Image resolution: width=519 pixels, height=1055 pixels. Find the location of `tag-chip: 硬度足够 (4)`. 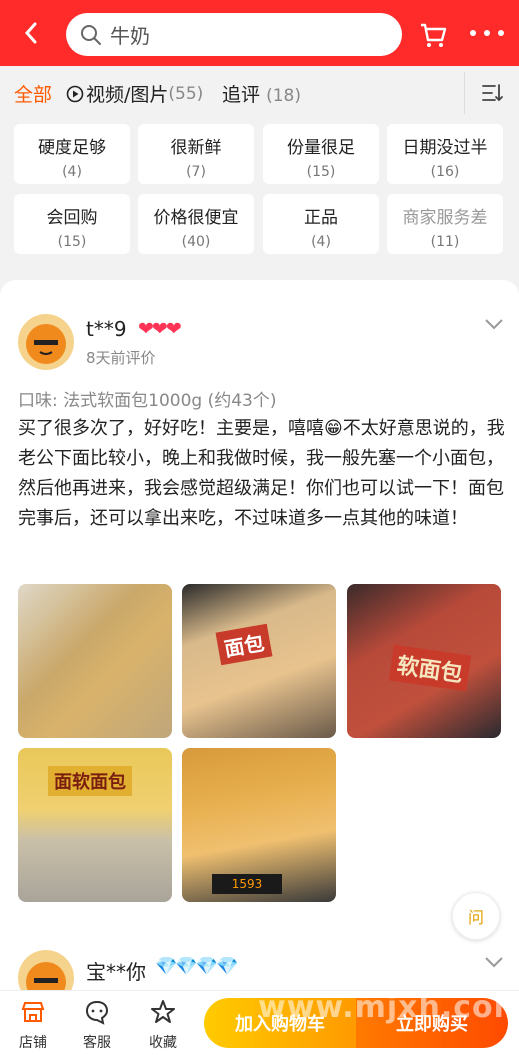

tag-chip: 硬度足够 (4) is located at coordinates (72, 154).